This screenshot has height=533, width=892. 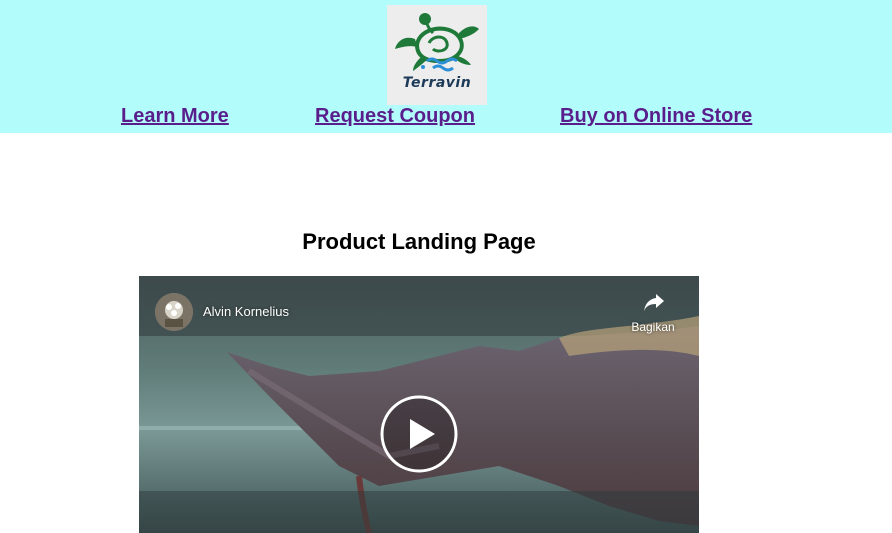 I want to click on channel-avatar, so click(x=174, y=312).